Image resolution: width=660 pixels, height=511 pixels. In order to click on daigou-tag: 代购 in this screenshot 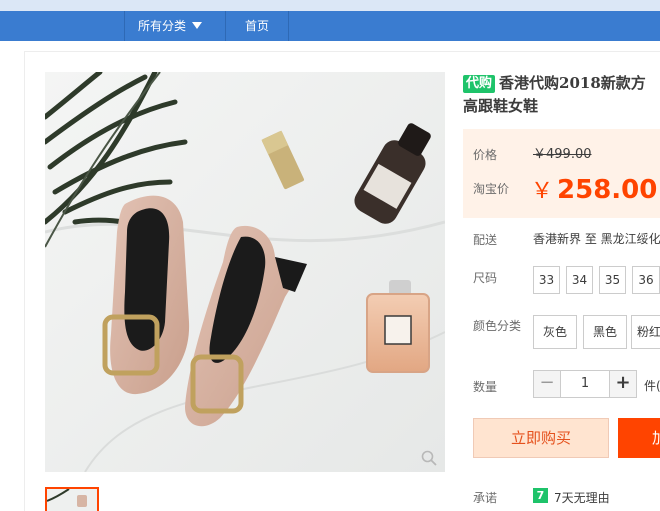, I will do `click(479, 84)`.